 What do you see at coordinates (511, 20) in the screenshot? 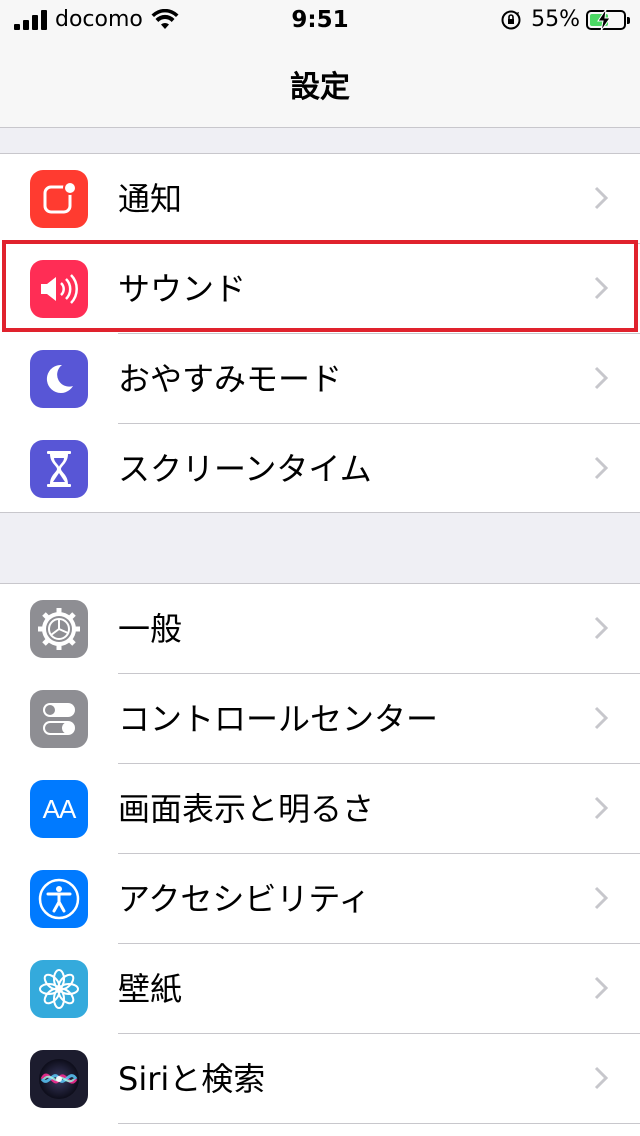
I see `orientation-lock-icon` at bounding box center [511, 20].